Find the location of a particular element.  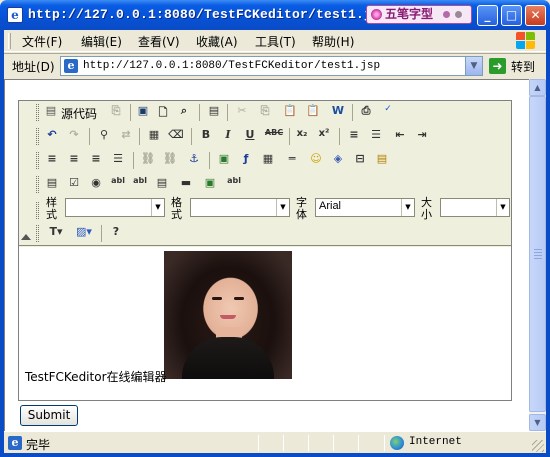

smiley-icon: ☺ is located at coordinates (316, 161).